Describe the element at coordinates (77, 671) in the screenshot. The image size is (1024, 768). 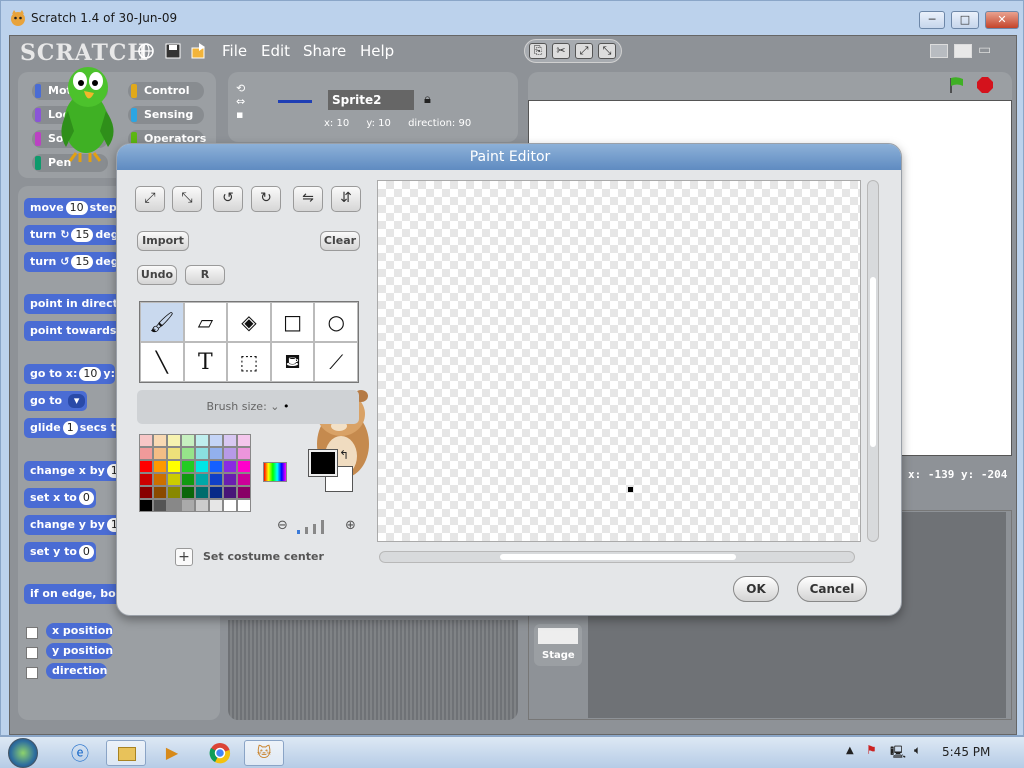
I see `reporter-direction: direction` at that location.